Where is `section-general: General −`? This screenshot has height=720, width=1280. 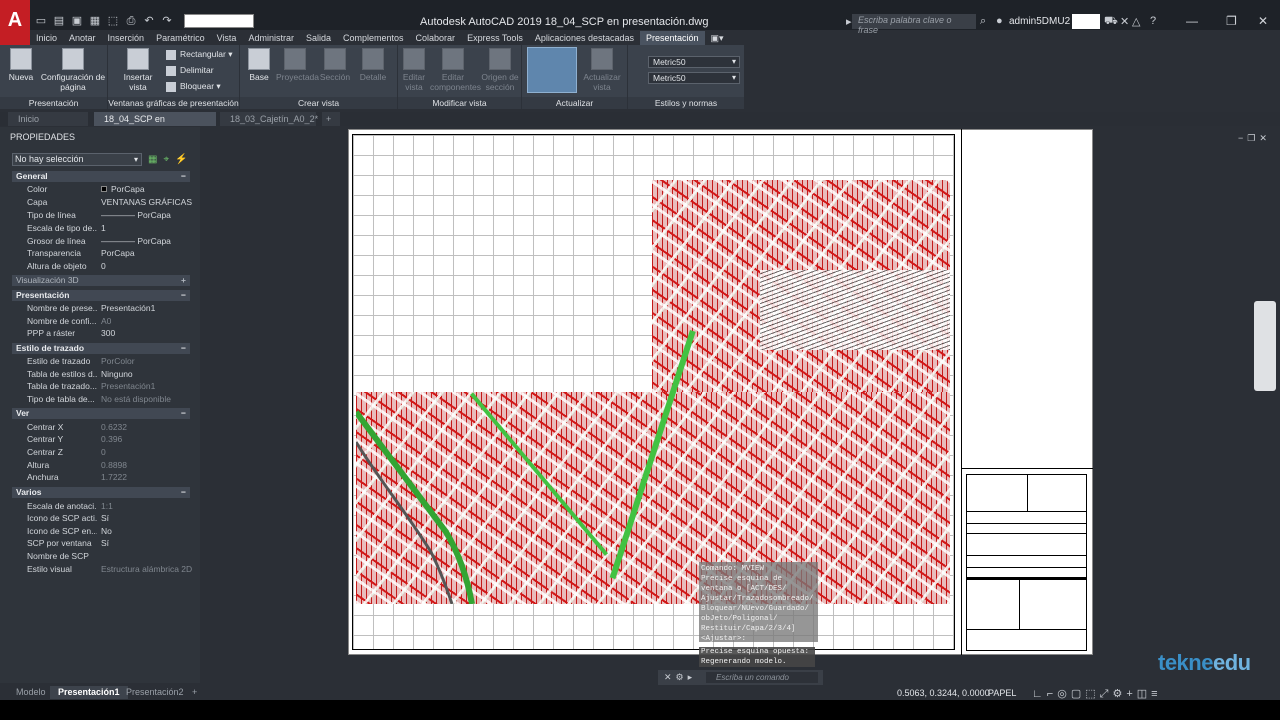 section-general: General − is located at coordinates (101, 176).